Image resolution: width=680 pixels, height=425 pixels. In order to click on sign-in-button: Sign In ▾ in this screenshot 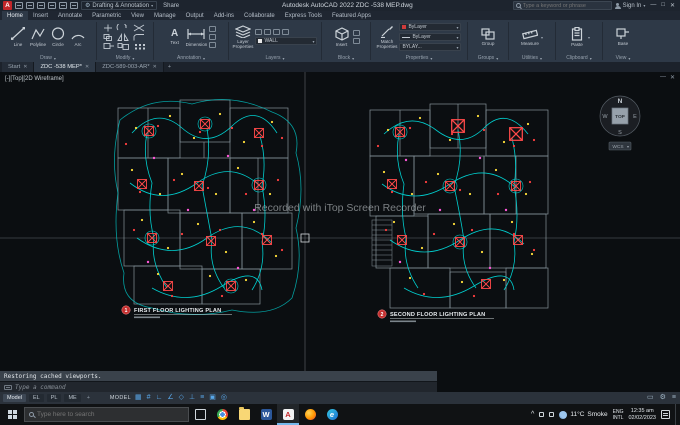, I will do `click(629, 5)`.